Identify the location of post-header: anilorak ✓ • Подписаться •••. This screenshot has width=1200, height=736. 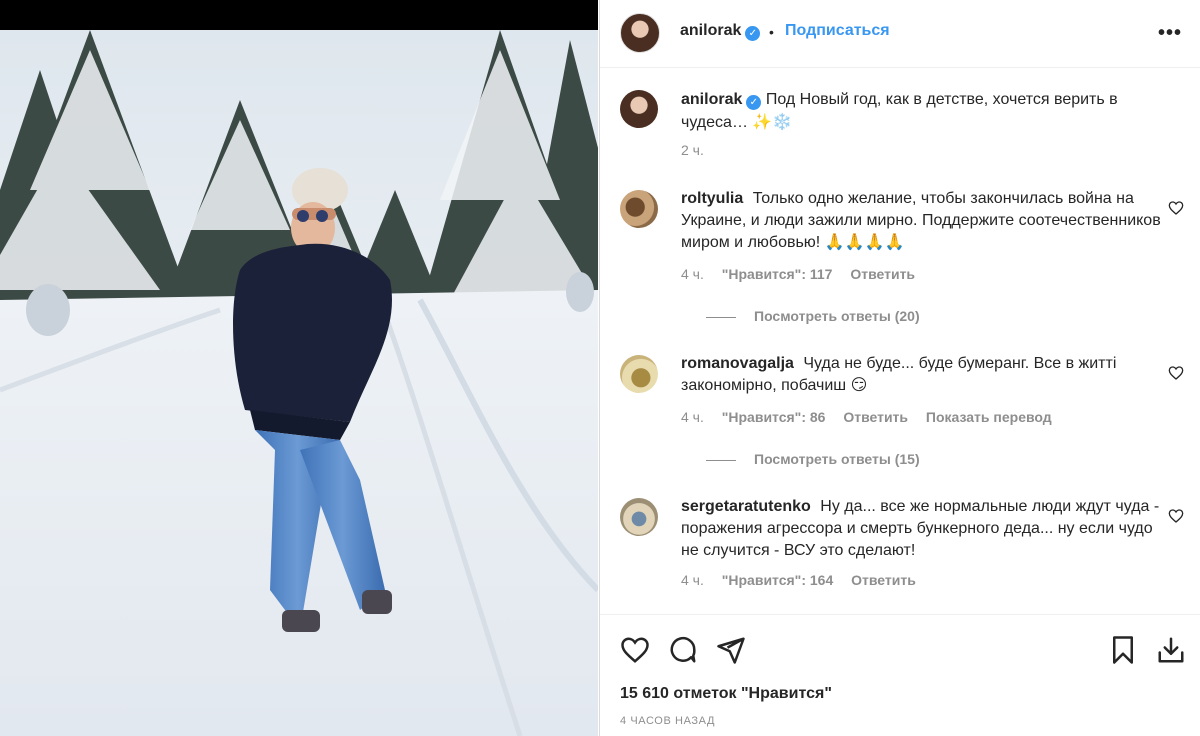
(900, 34).